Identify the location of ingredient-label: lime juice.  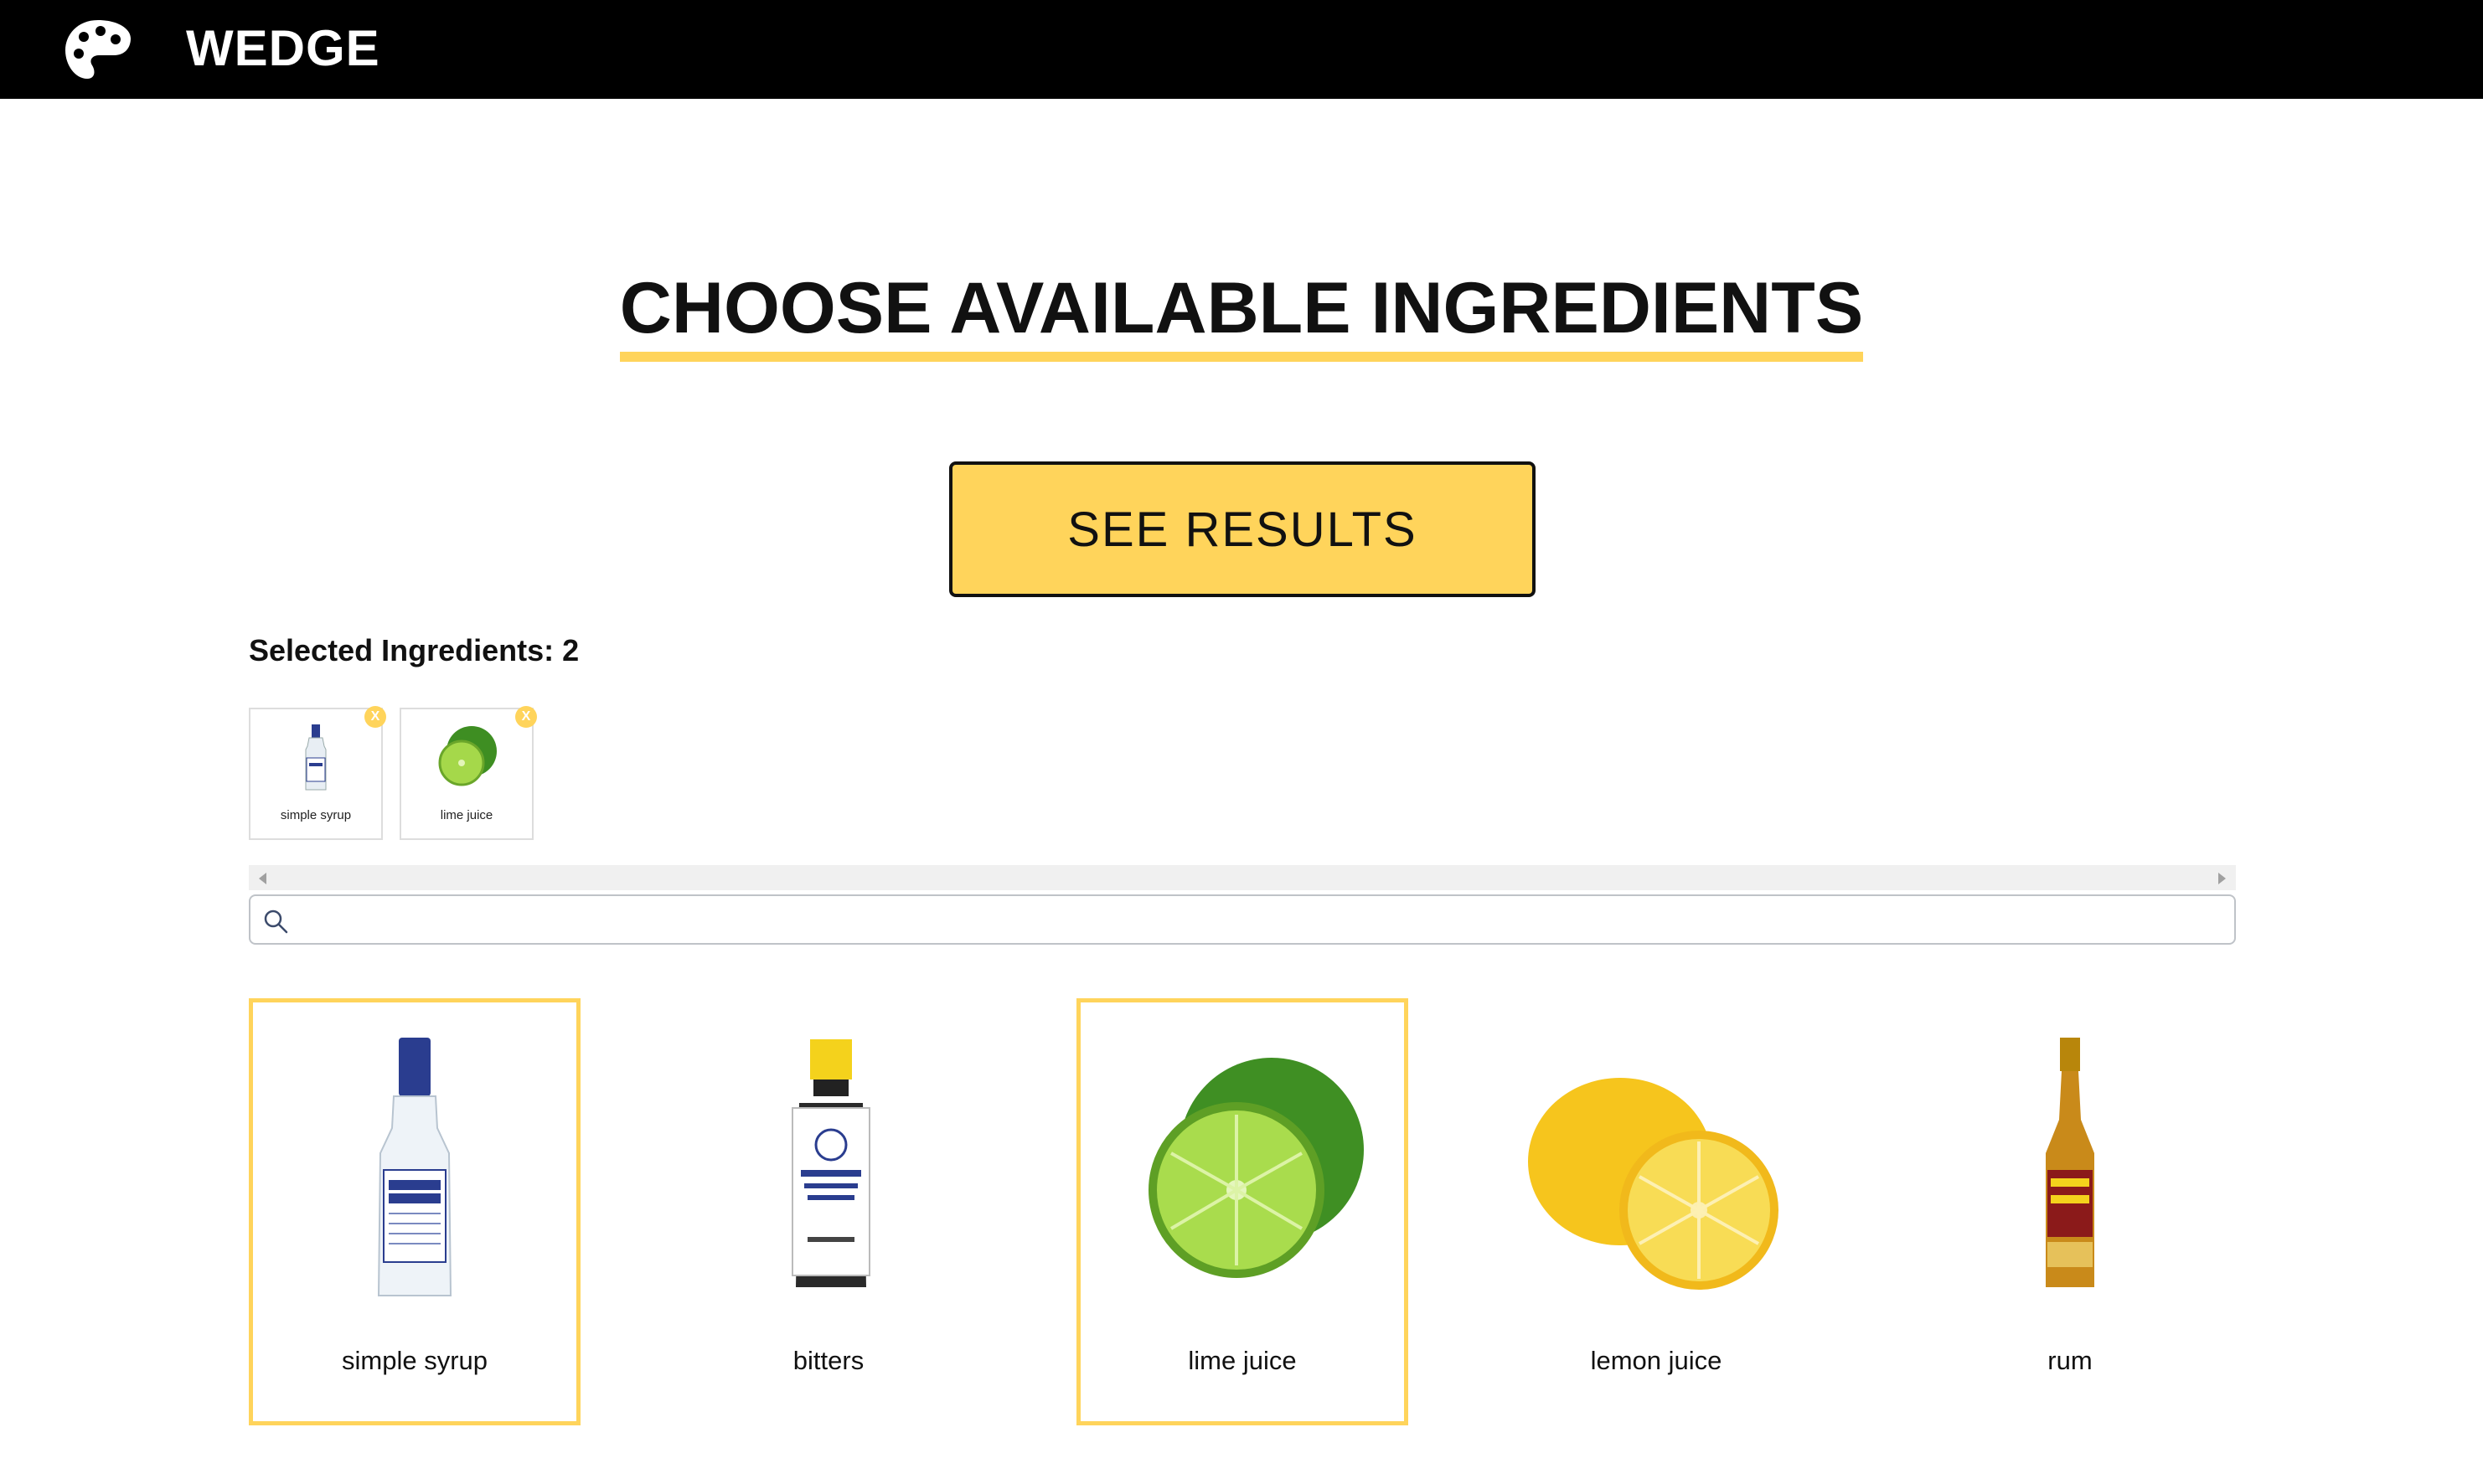
(1242, 1360).